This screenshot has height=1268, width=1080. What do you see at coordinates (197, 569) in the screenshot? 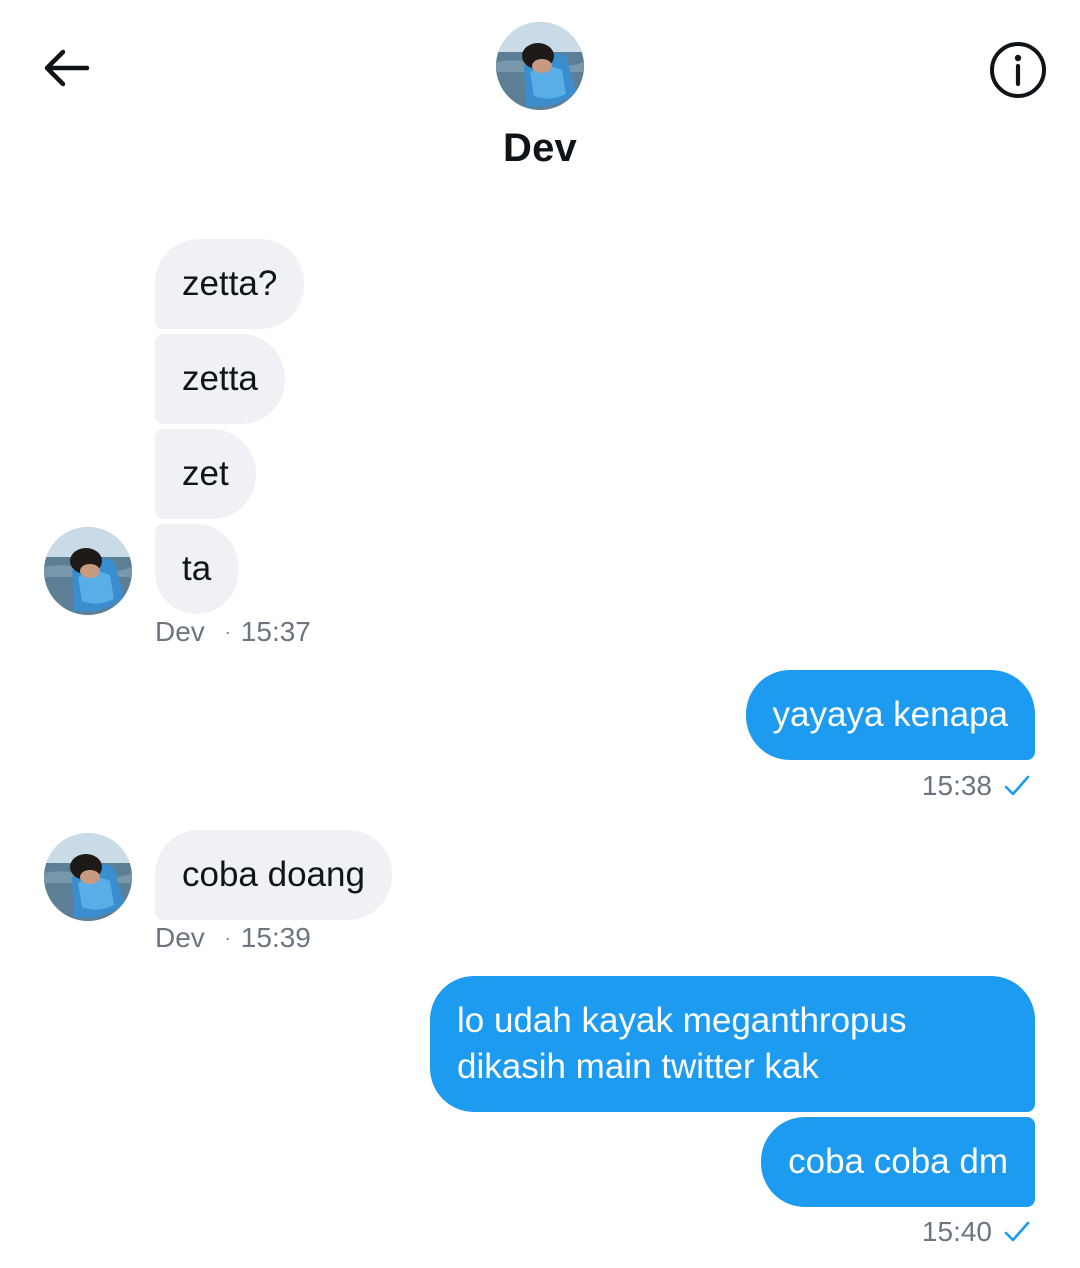
I see `incoming-message-bubble: ta` at bounding box center [197, 569].